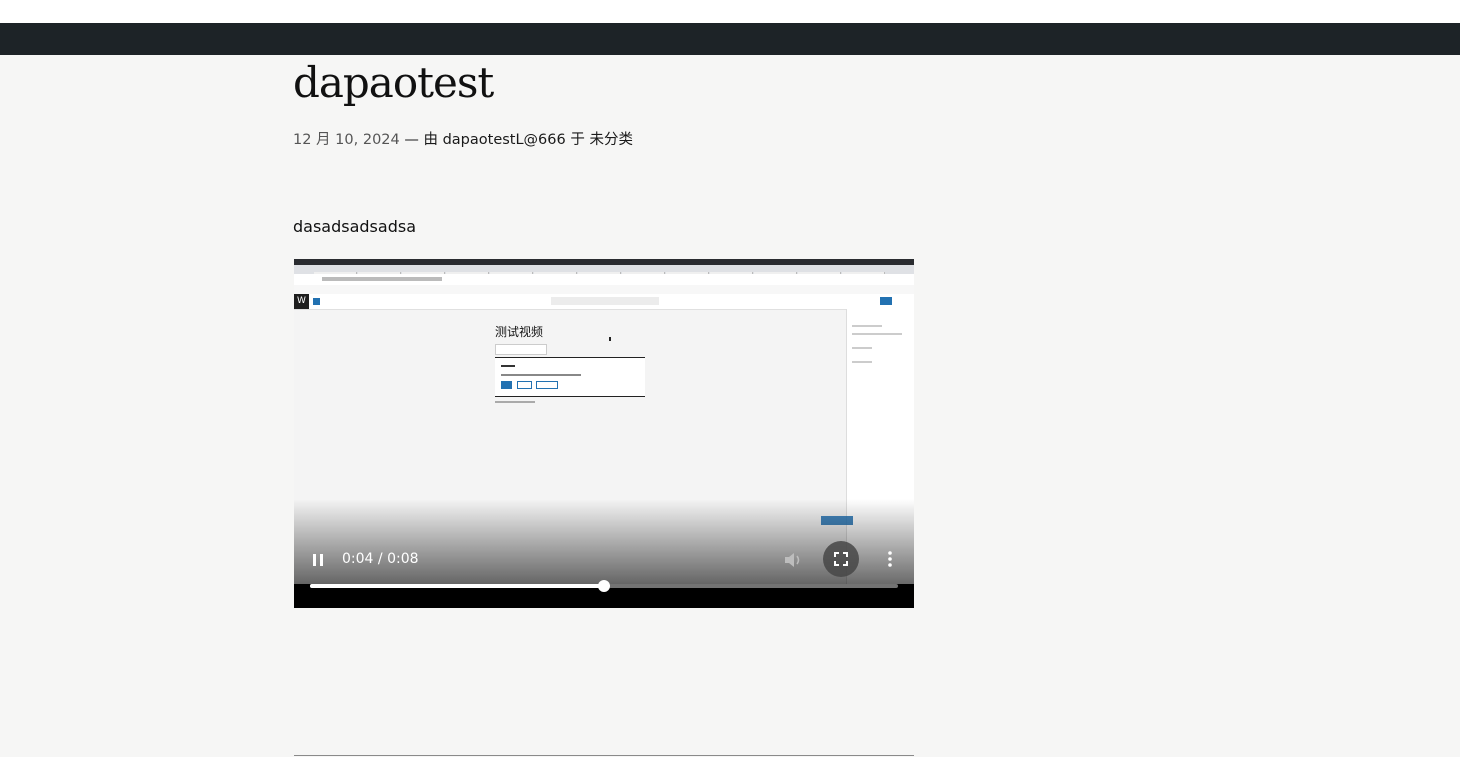 The height and width of the screenshot is (757, 1460). I want to click on volume-button, so click(794, 560).